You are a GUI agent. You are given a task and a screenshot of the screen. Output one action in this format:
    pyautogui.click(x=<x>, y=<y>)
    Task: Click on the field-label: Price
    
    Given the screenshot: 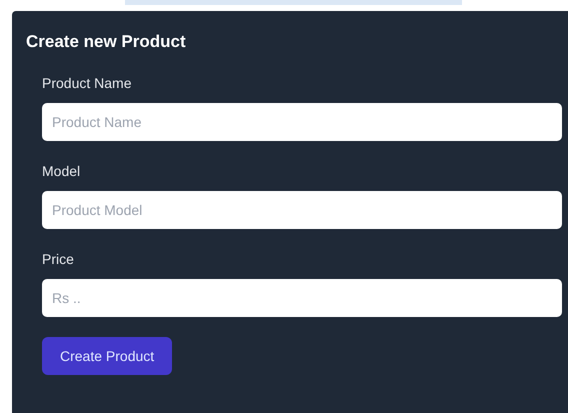 What is the action you would take?
    pyautogui.click(x=58, y=259)
    